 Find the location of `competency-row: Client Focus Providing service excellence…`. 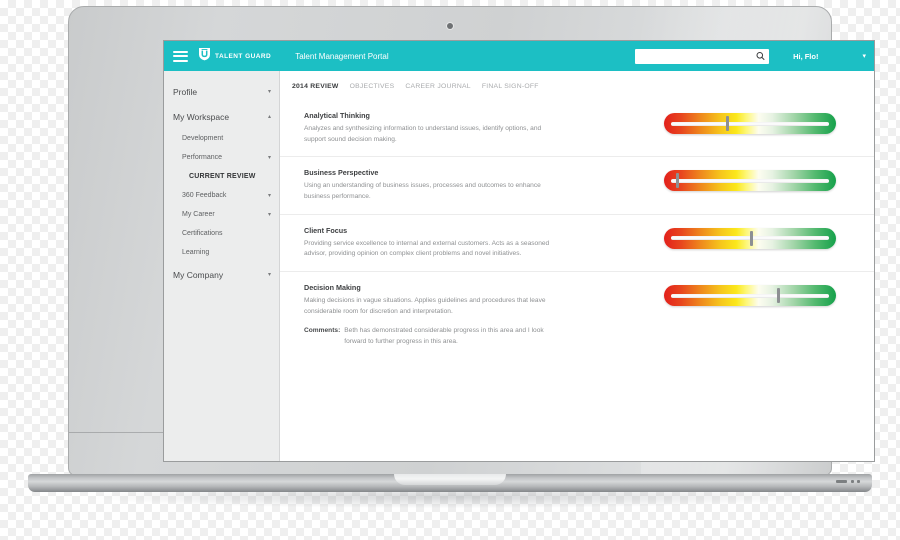

competency-row: Client Focus Providing service excellence… is located at coordinates (577, 244).